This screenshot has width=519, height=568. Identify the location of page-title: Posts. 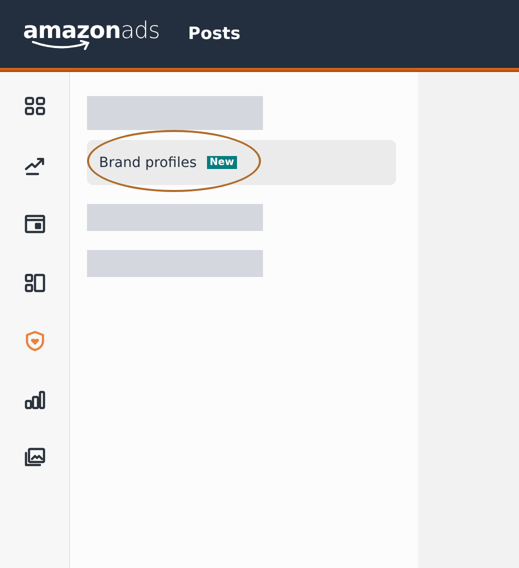
(214, 34).